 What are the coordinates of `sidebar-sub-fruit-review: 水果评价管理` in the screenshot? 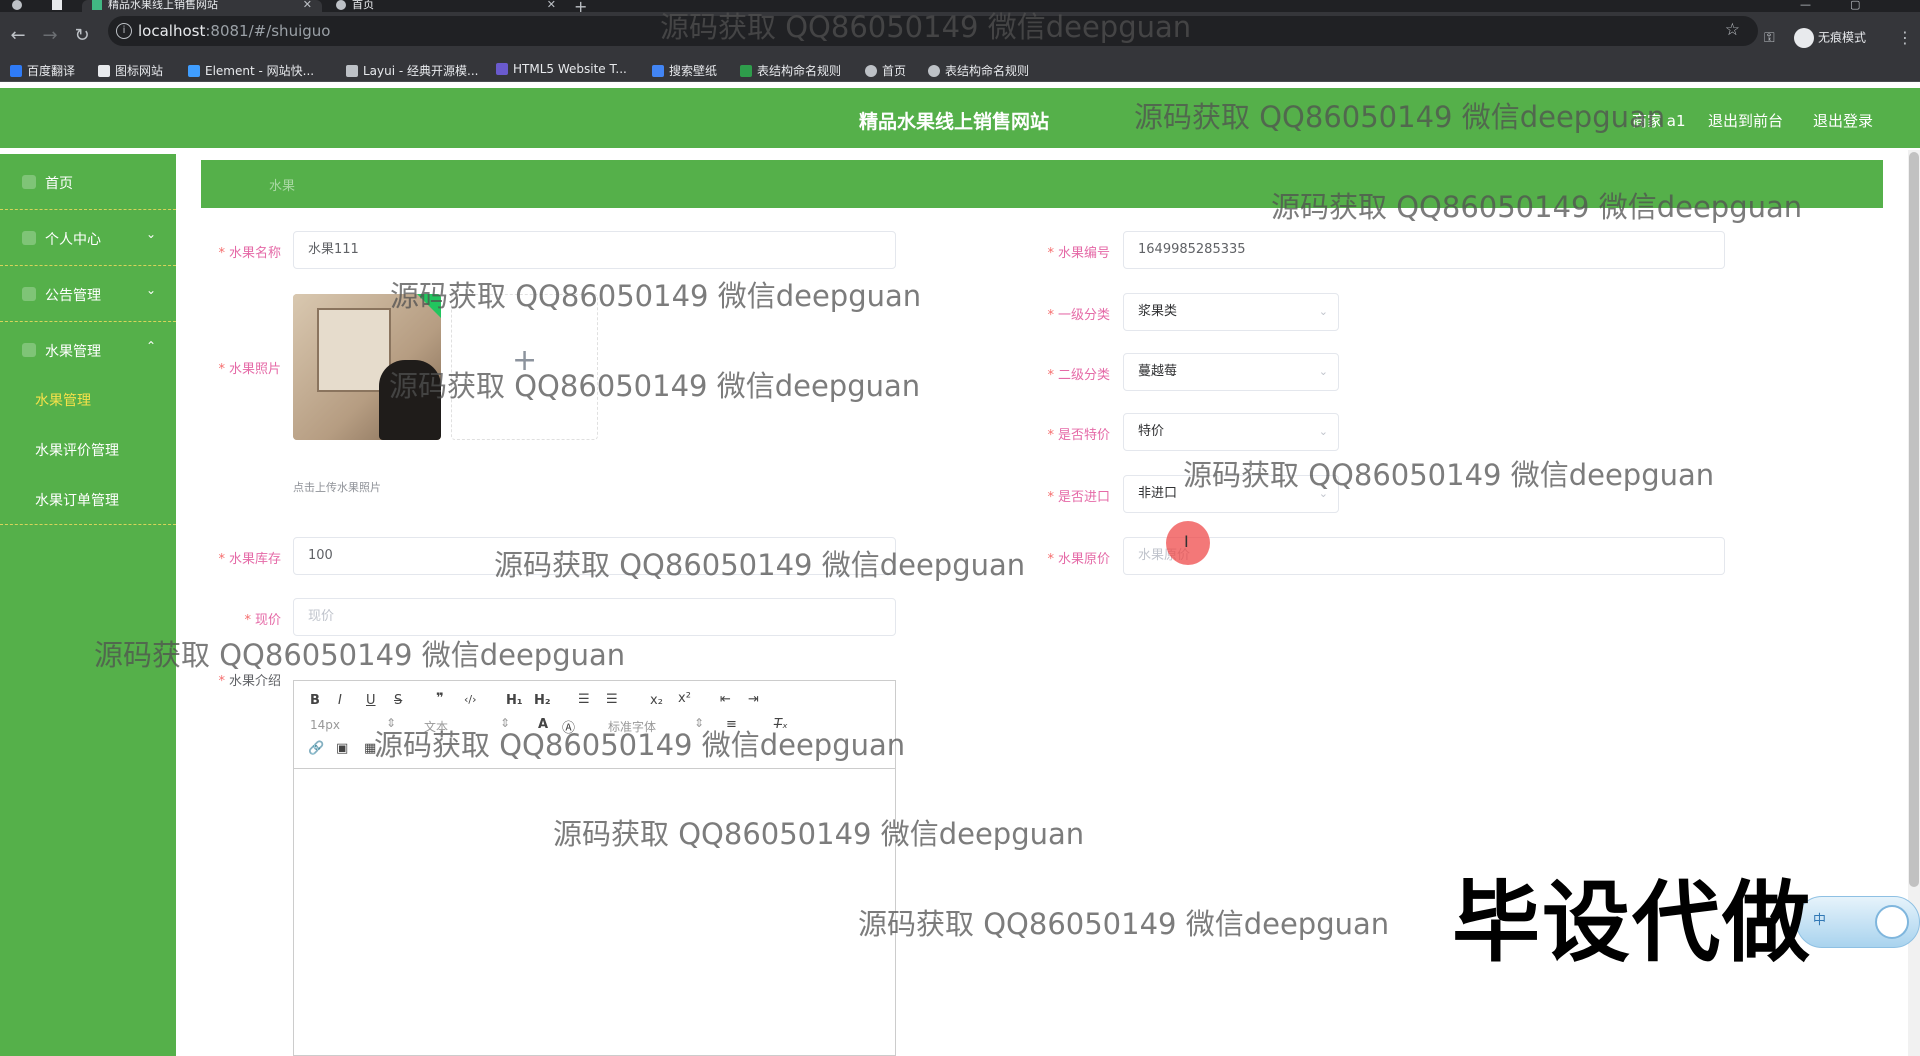 It's located at (77, 450).